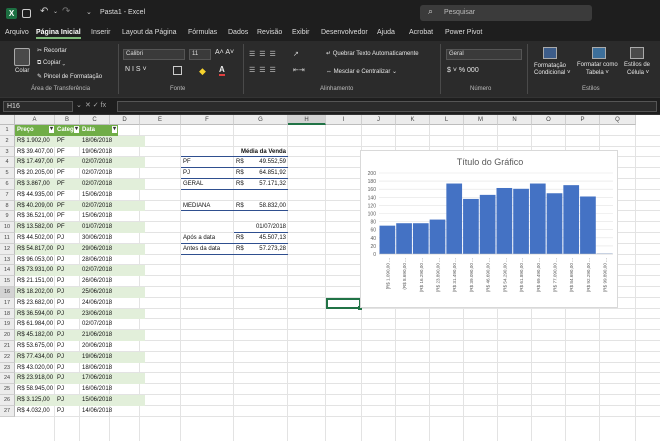 The image size is (660, 441). I want to click on cut-button: ✂ Recortar, so click(52, 50).